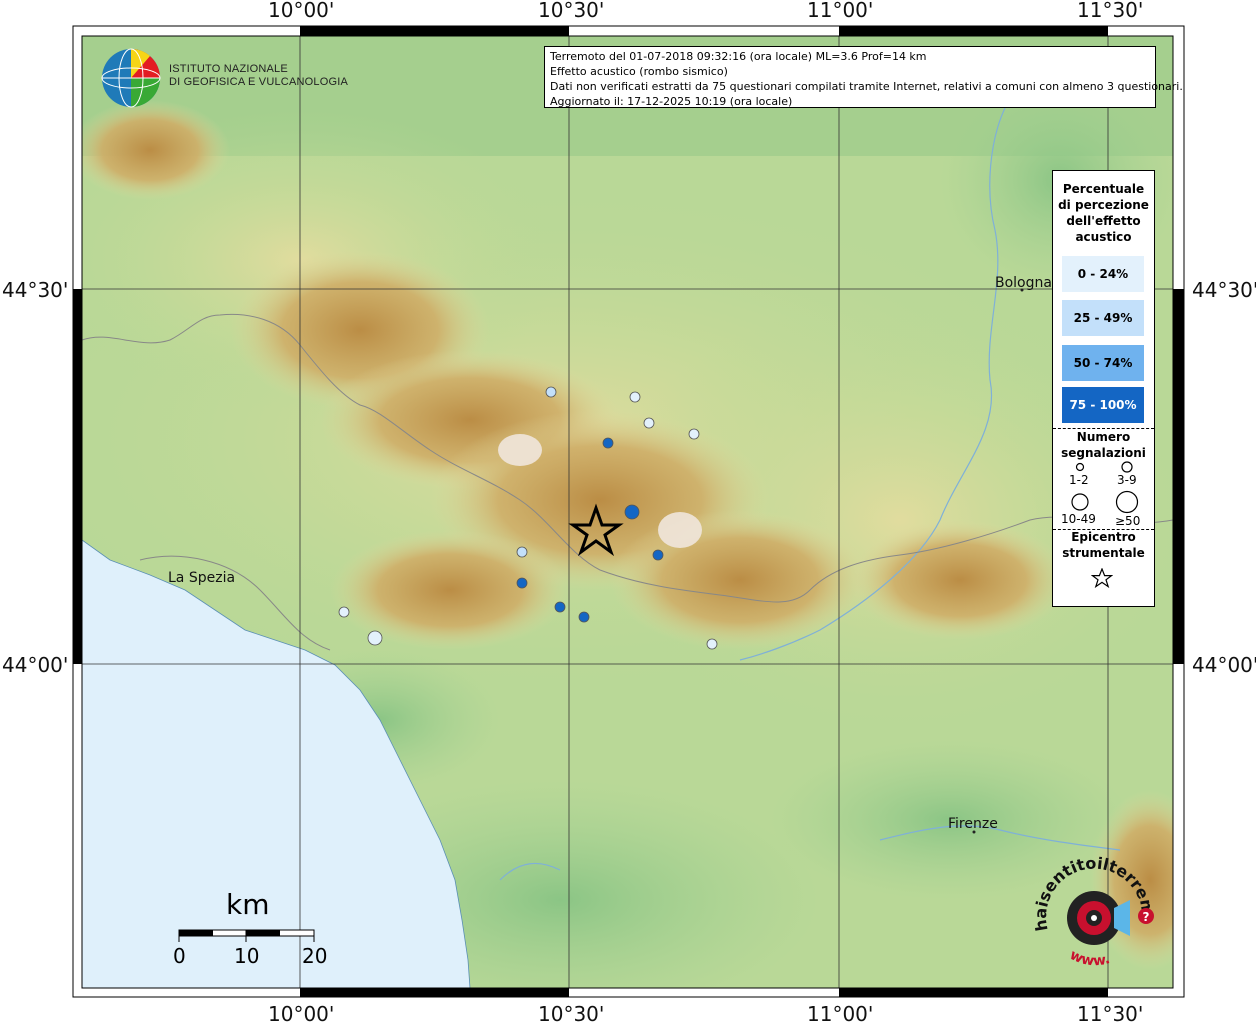 The height and width of the screenshot is (1028, 1256). What do you see at coordinates (35, 665) in the screenshot?
I see `lat-label-left: 44°00'` at bounding box center [35, 665].